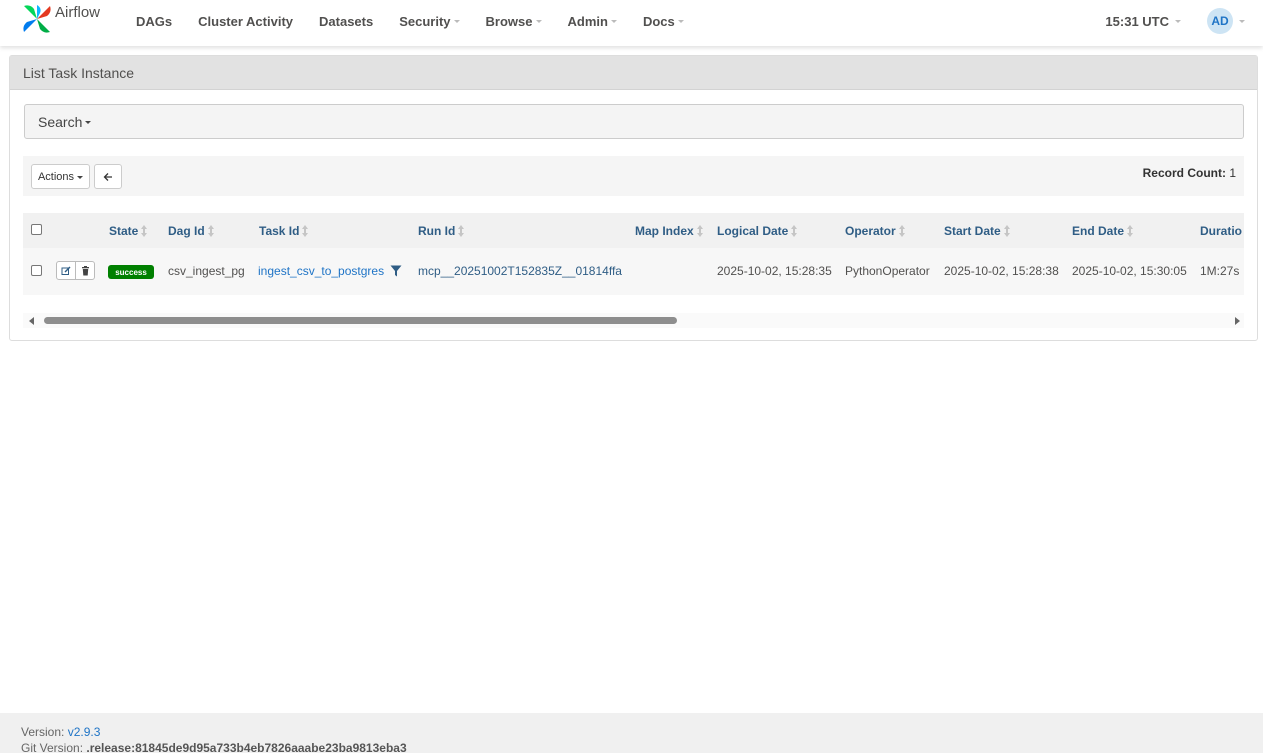 The image size is (1263, 756). Describe the element at coordinates (1220, 271) in the screenshot. I see `duration-cell: 1M:27s` at that location.